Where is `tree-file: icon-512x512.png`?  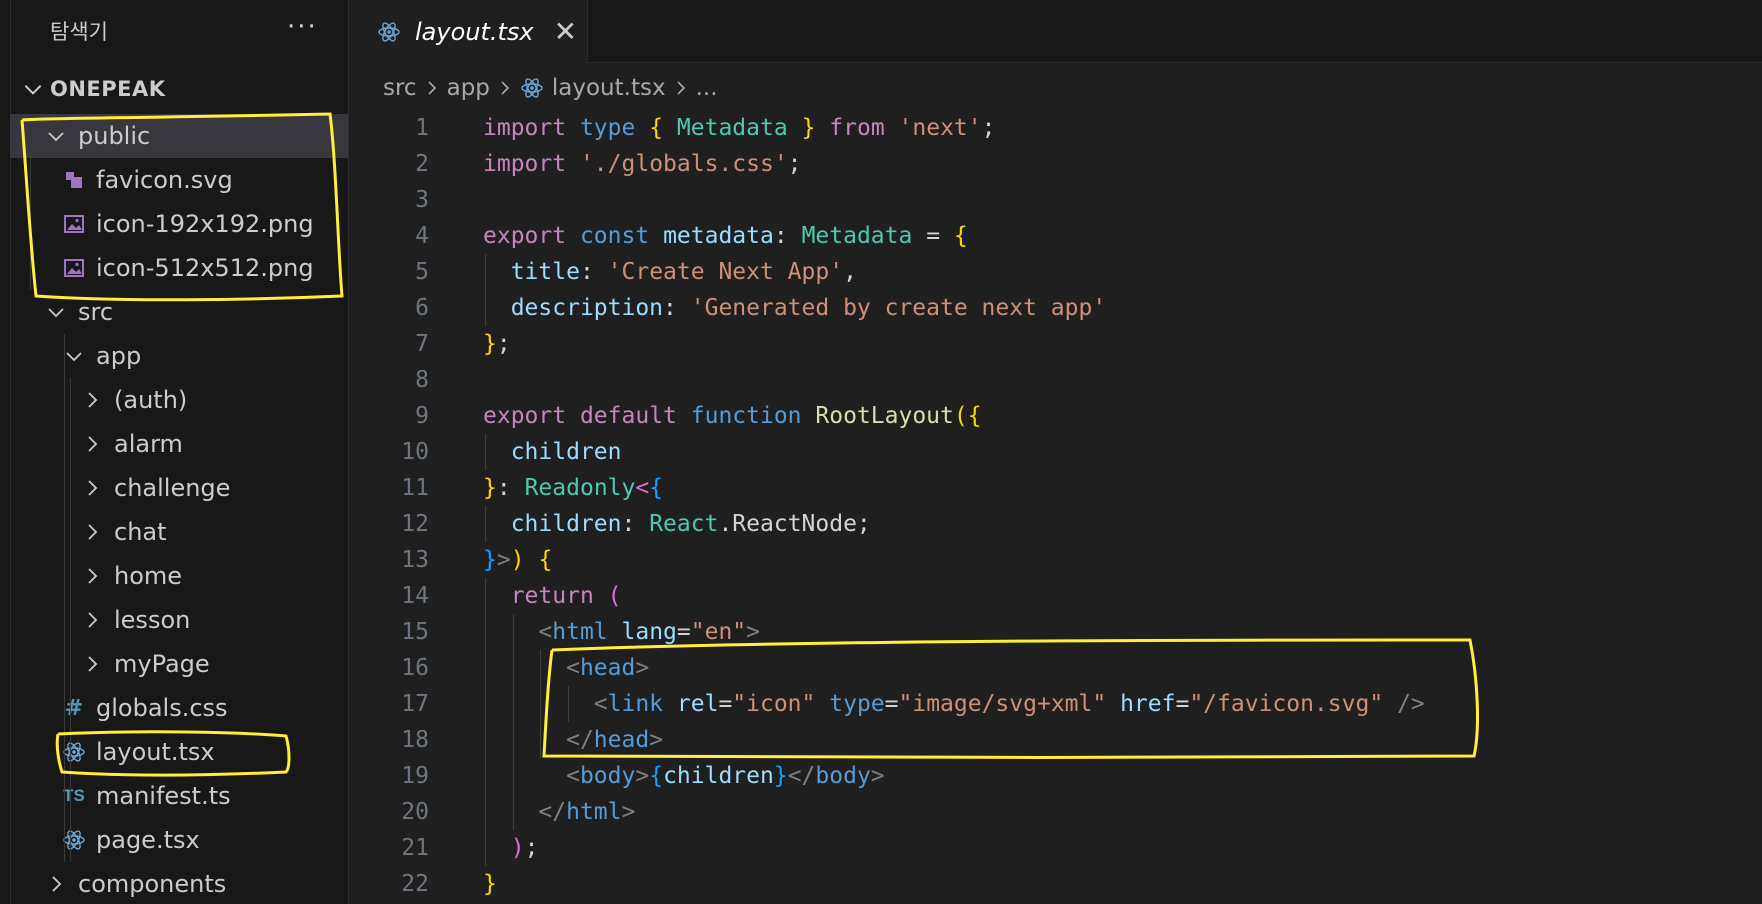 tree-file: icon-512x512.png is located at coordinates (179, 268).